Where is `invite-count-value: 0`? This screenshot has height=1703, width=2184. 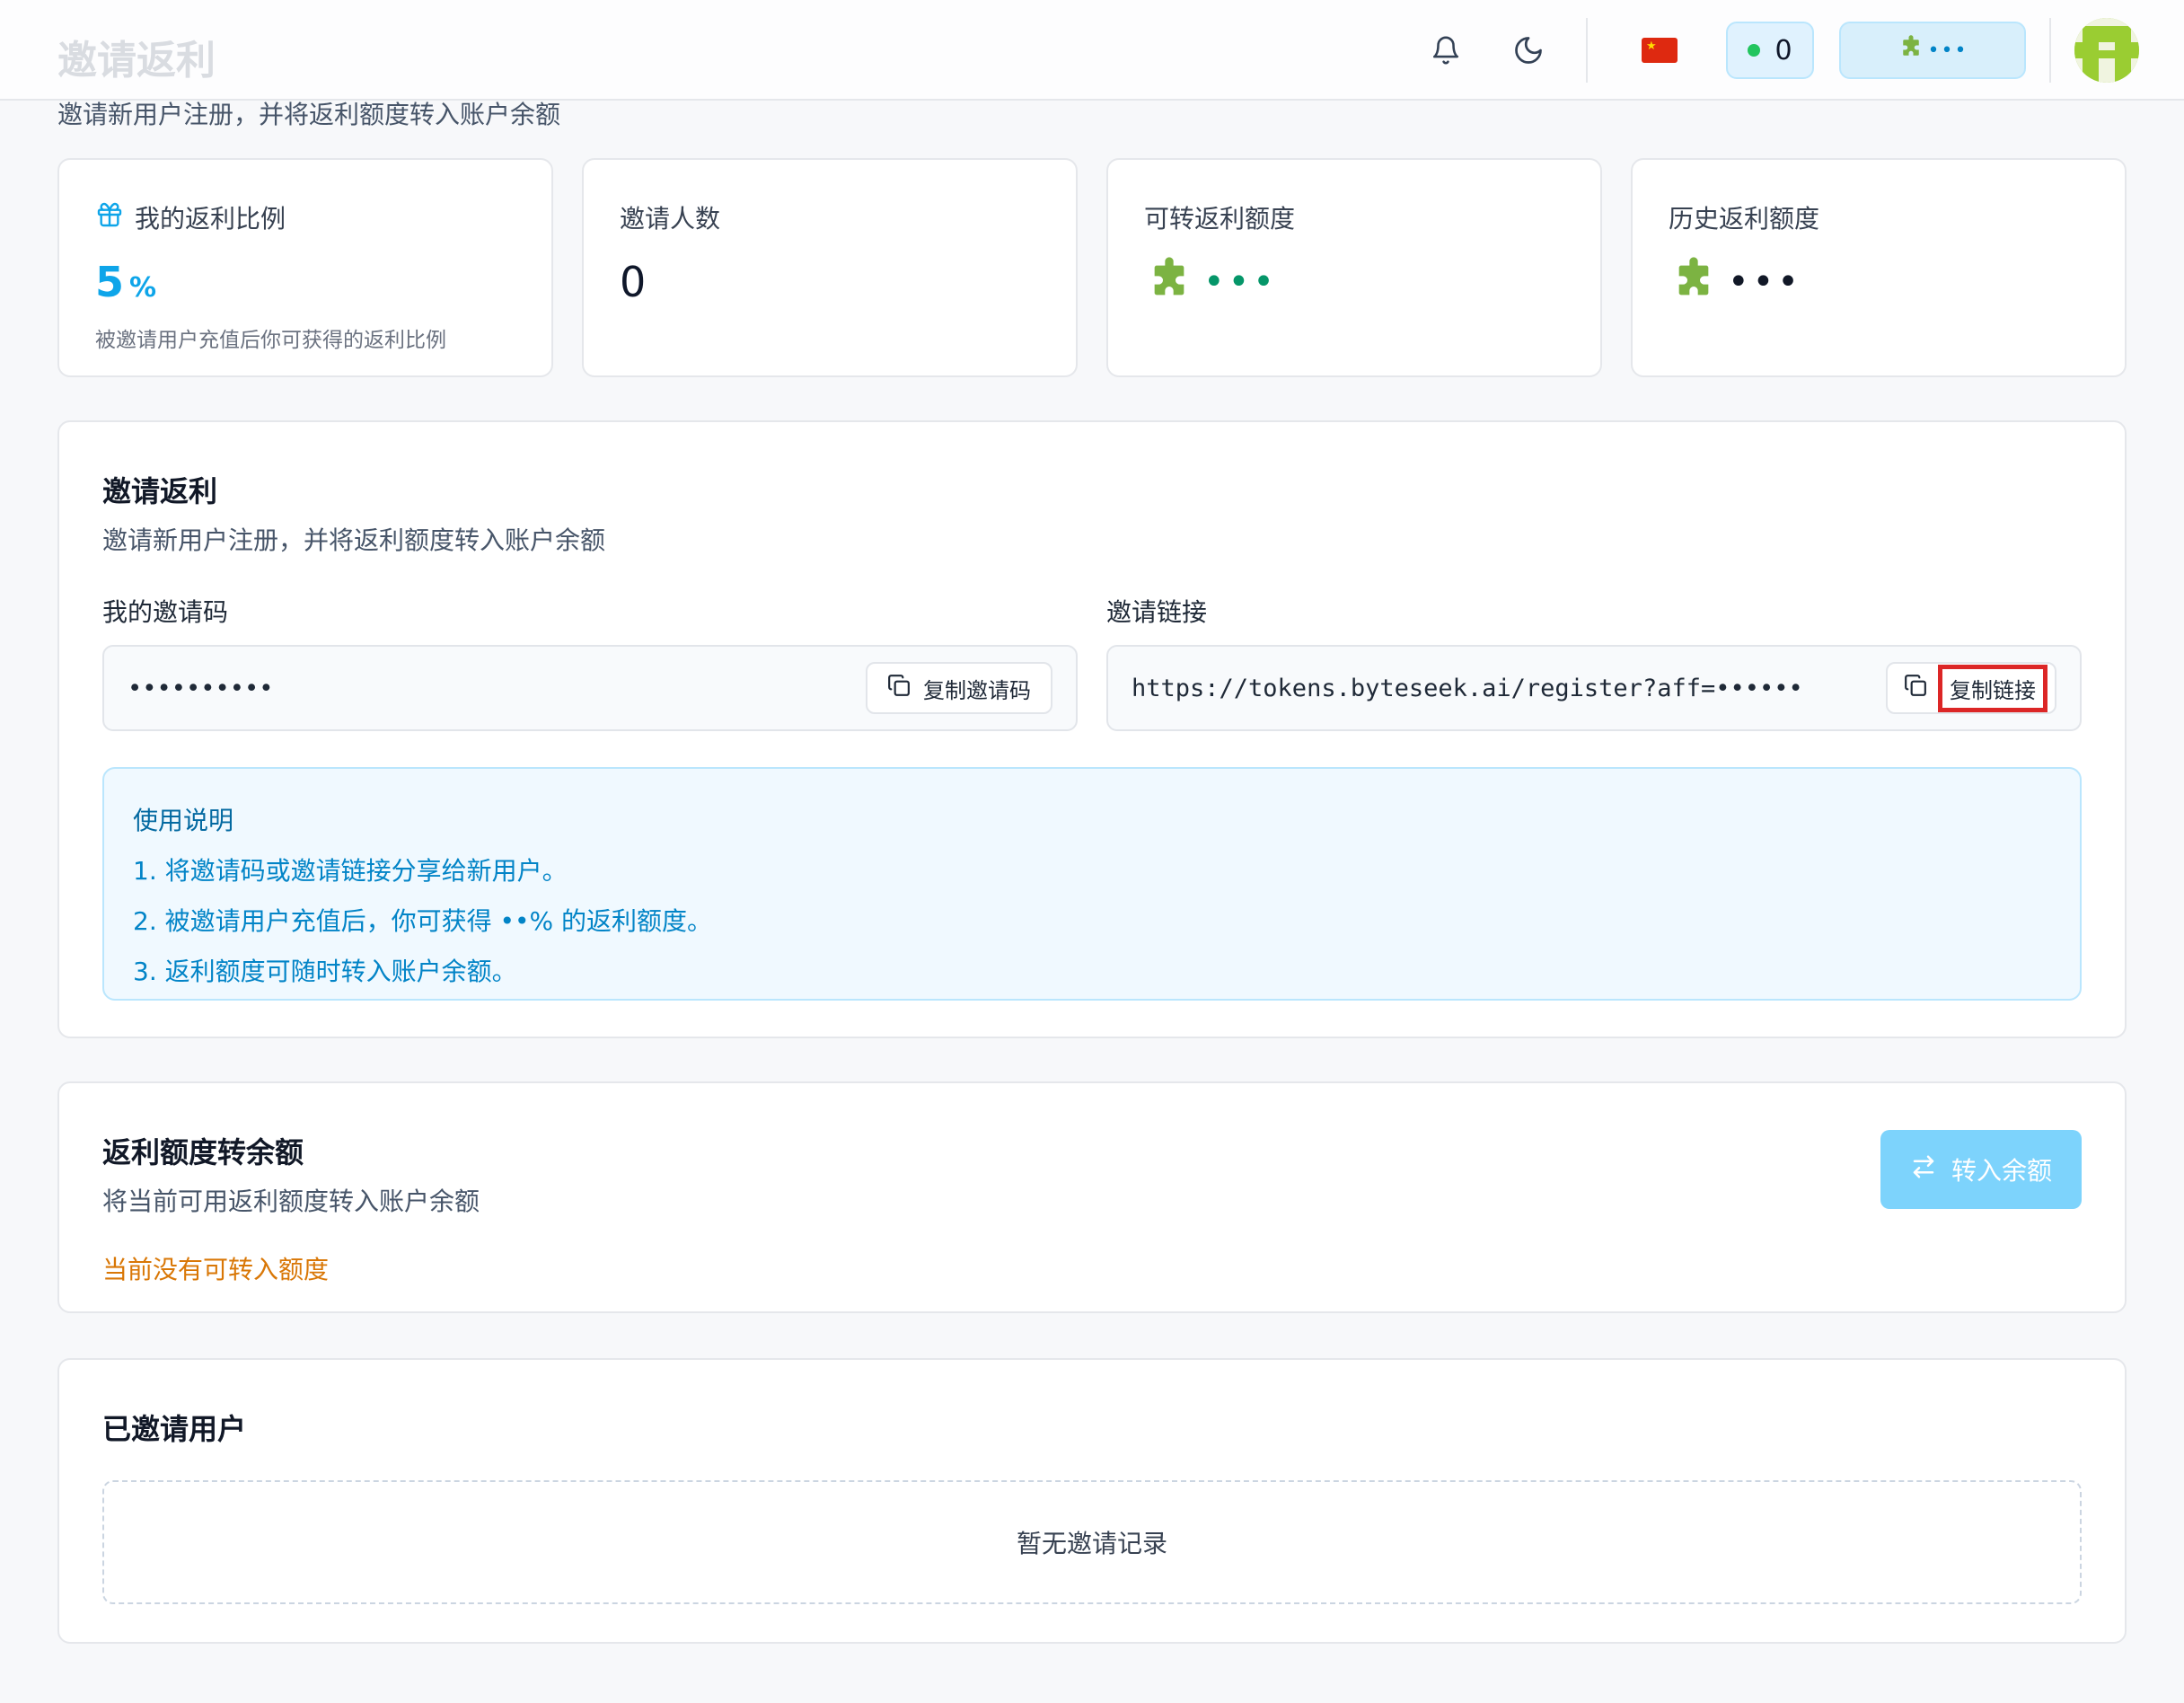
invite-count-value: 0 is located at coordinates (633, 282).